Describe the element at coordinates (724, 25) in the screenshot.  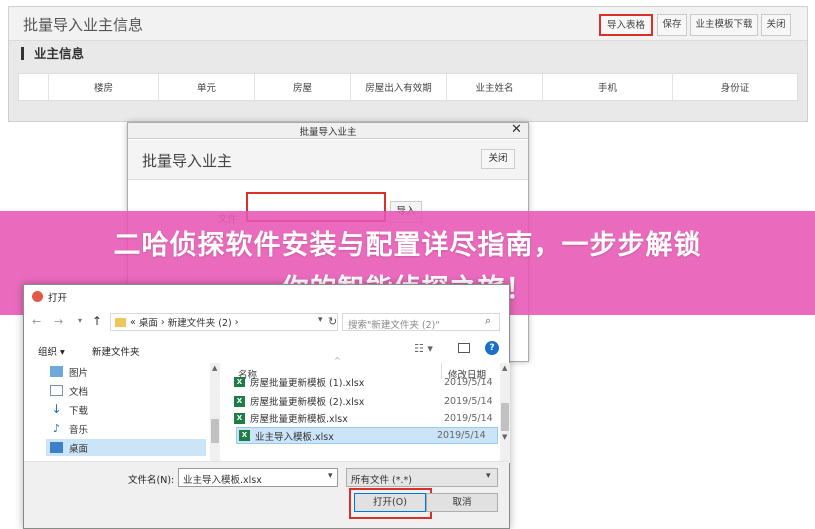
I see `template-download-button: 业主模板下载` at that location.